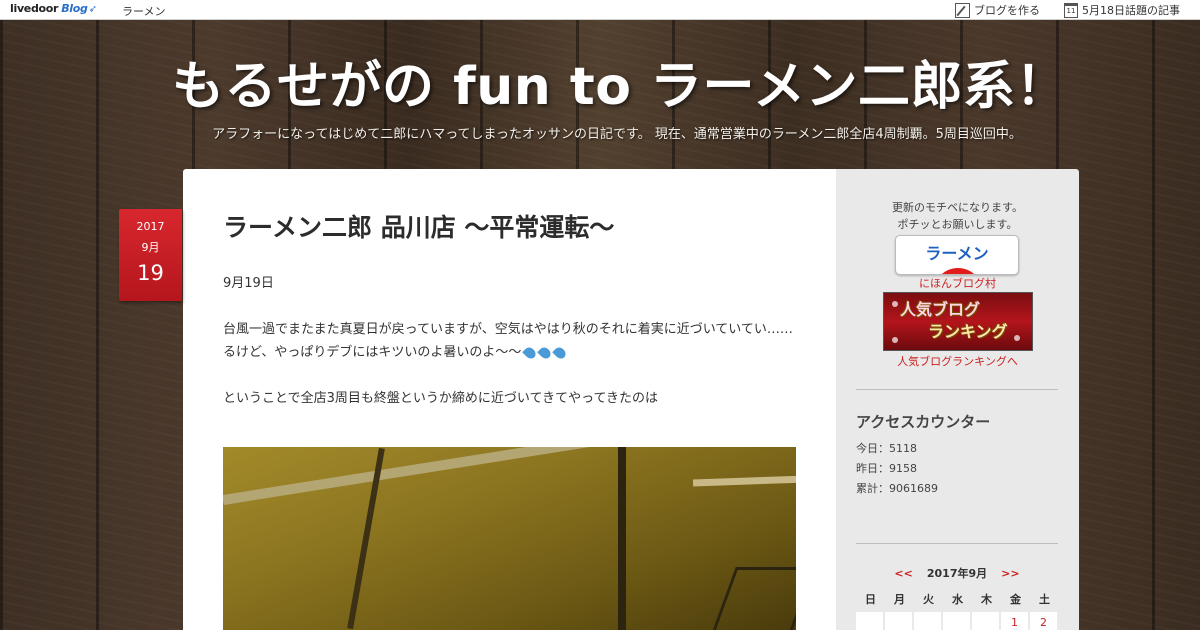  What do you see at coordinates (441, 398) in the screenshot?
I see `post-paragraph-lead: ということで全店3周目も終盤というか締めに近づいてきてやってきたのは` at bounding box center [441, 398].